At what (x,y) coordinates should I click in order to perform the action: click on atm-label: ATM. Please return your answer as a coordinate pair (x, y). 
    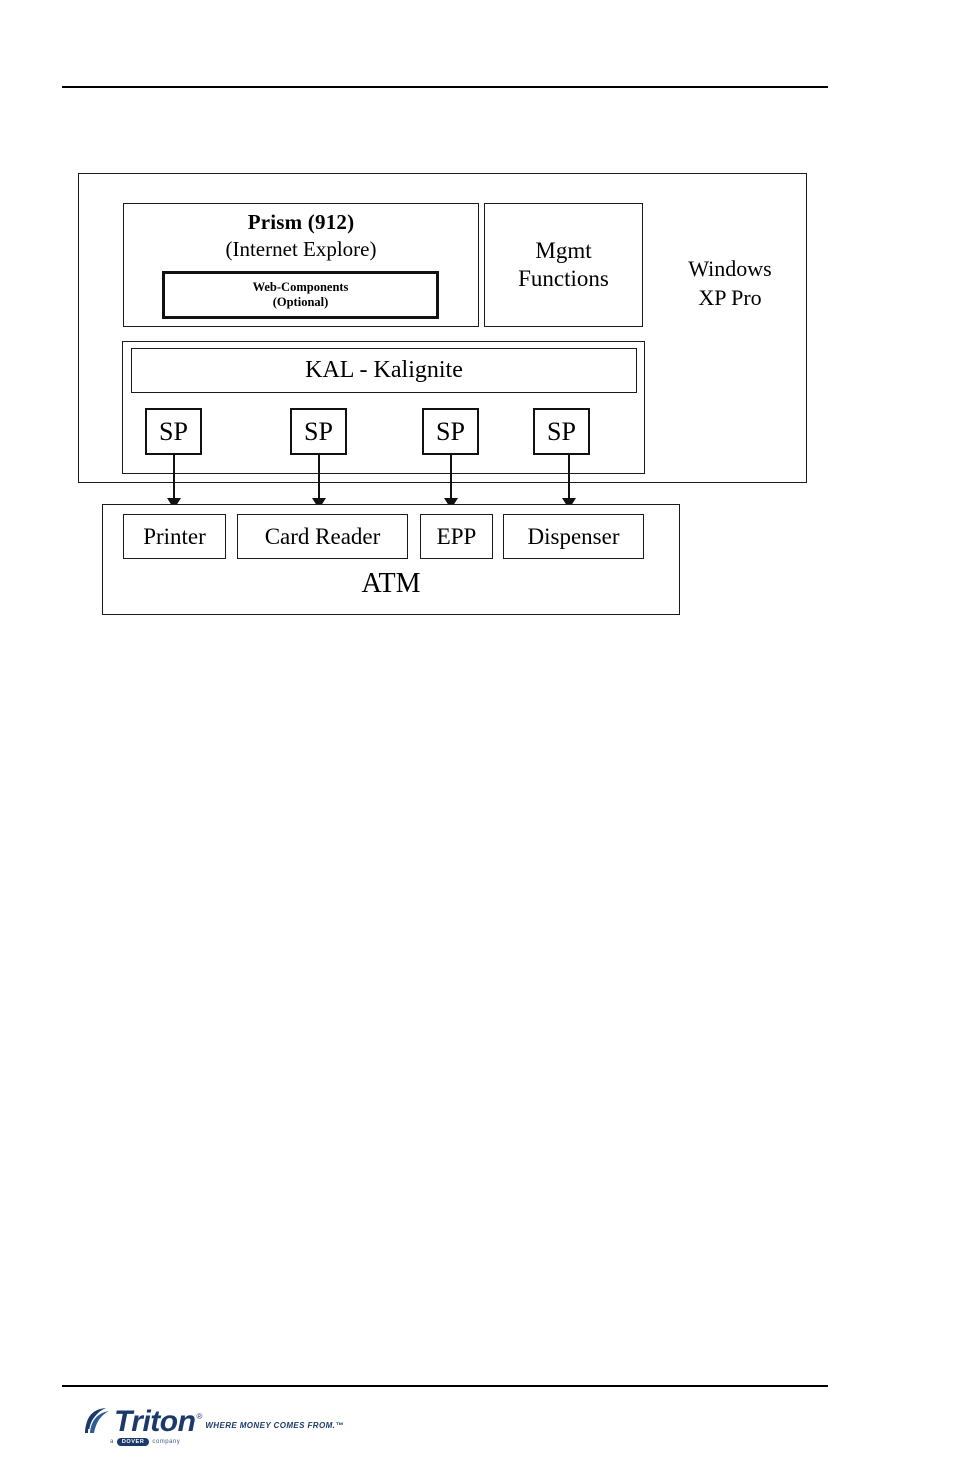
    Looking at the image, I should click on (391, 583).